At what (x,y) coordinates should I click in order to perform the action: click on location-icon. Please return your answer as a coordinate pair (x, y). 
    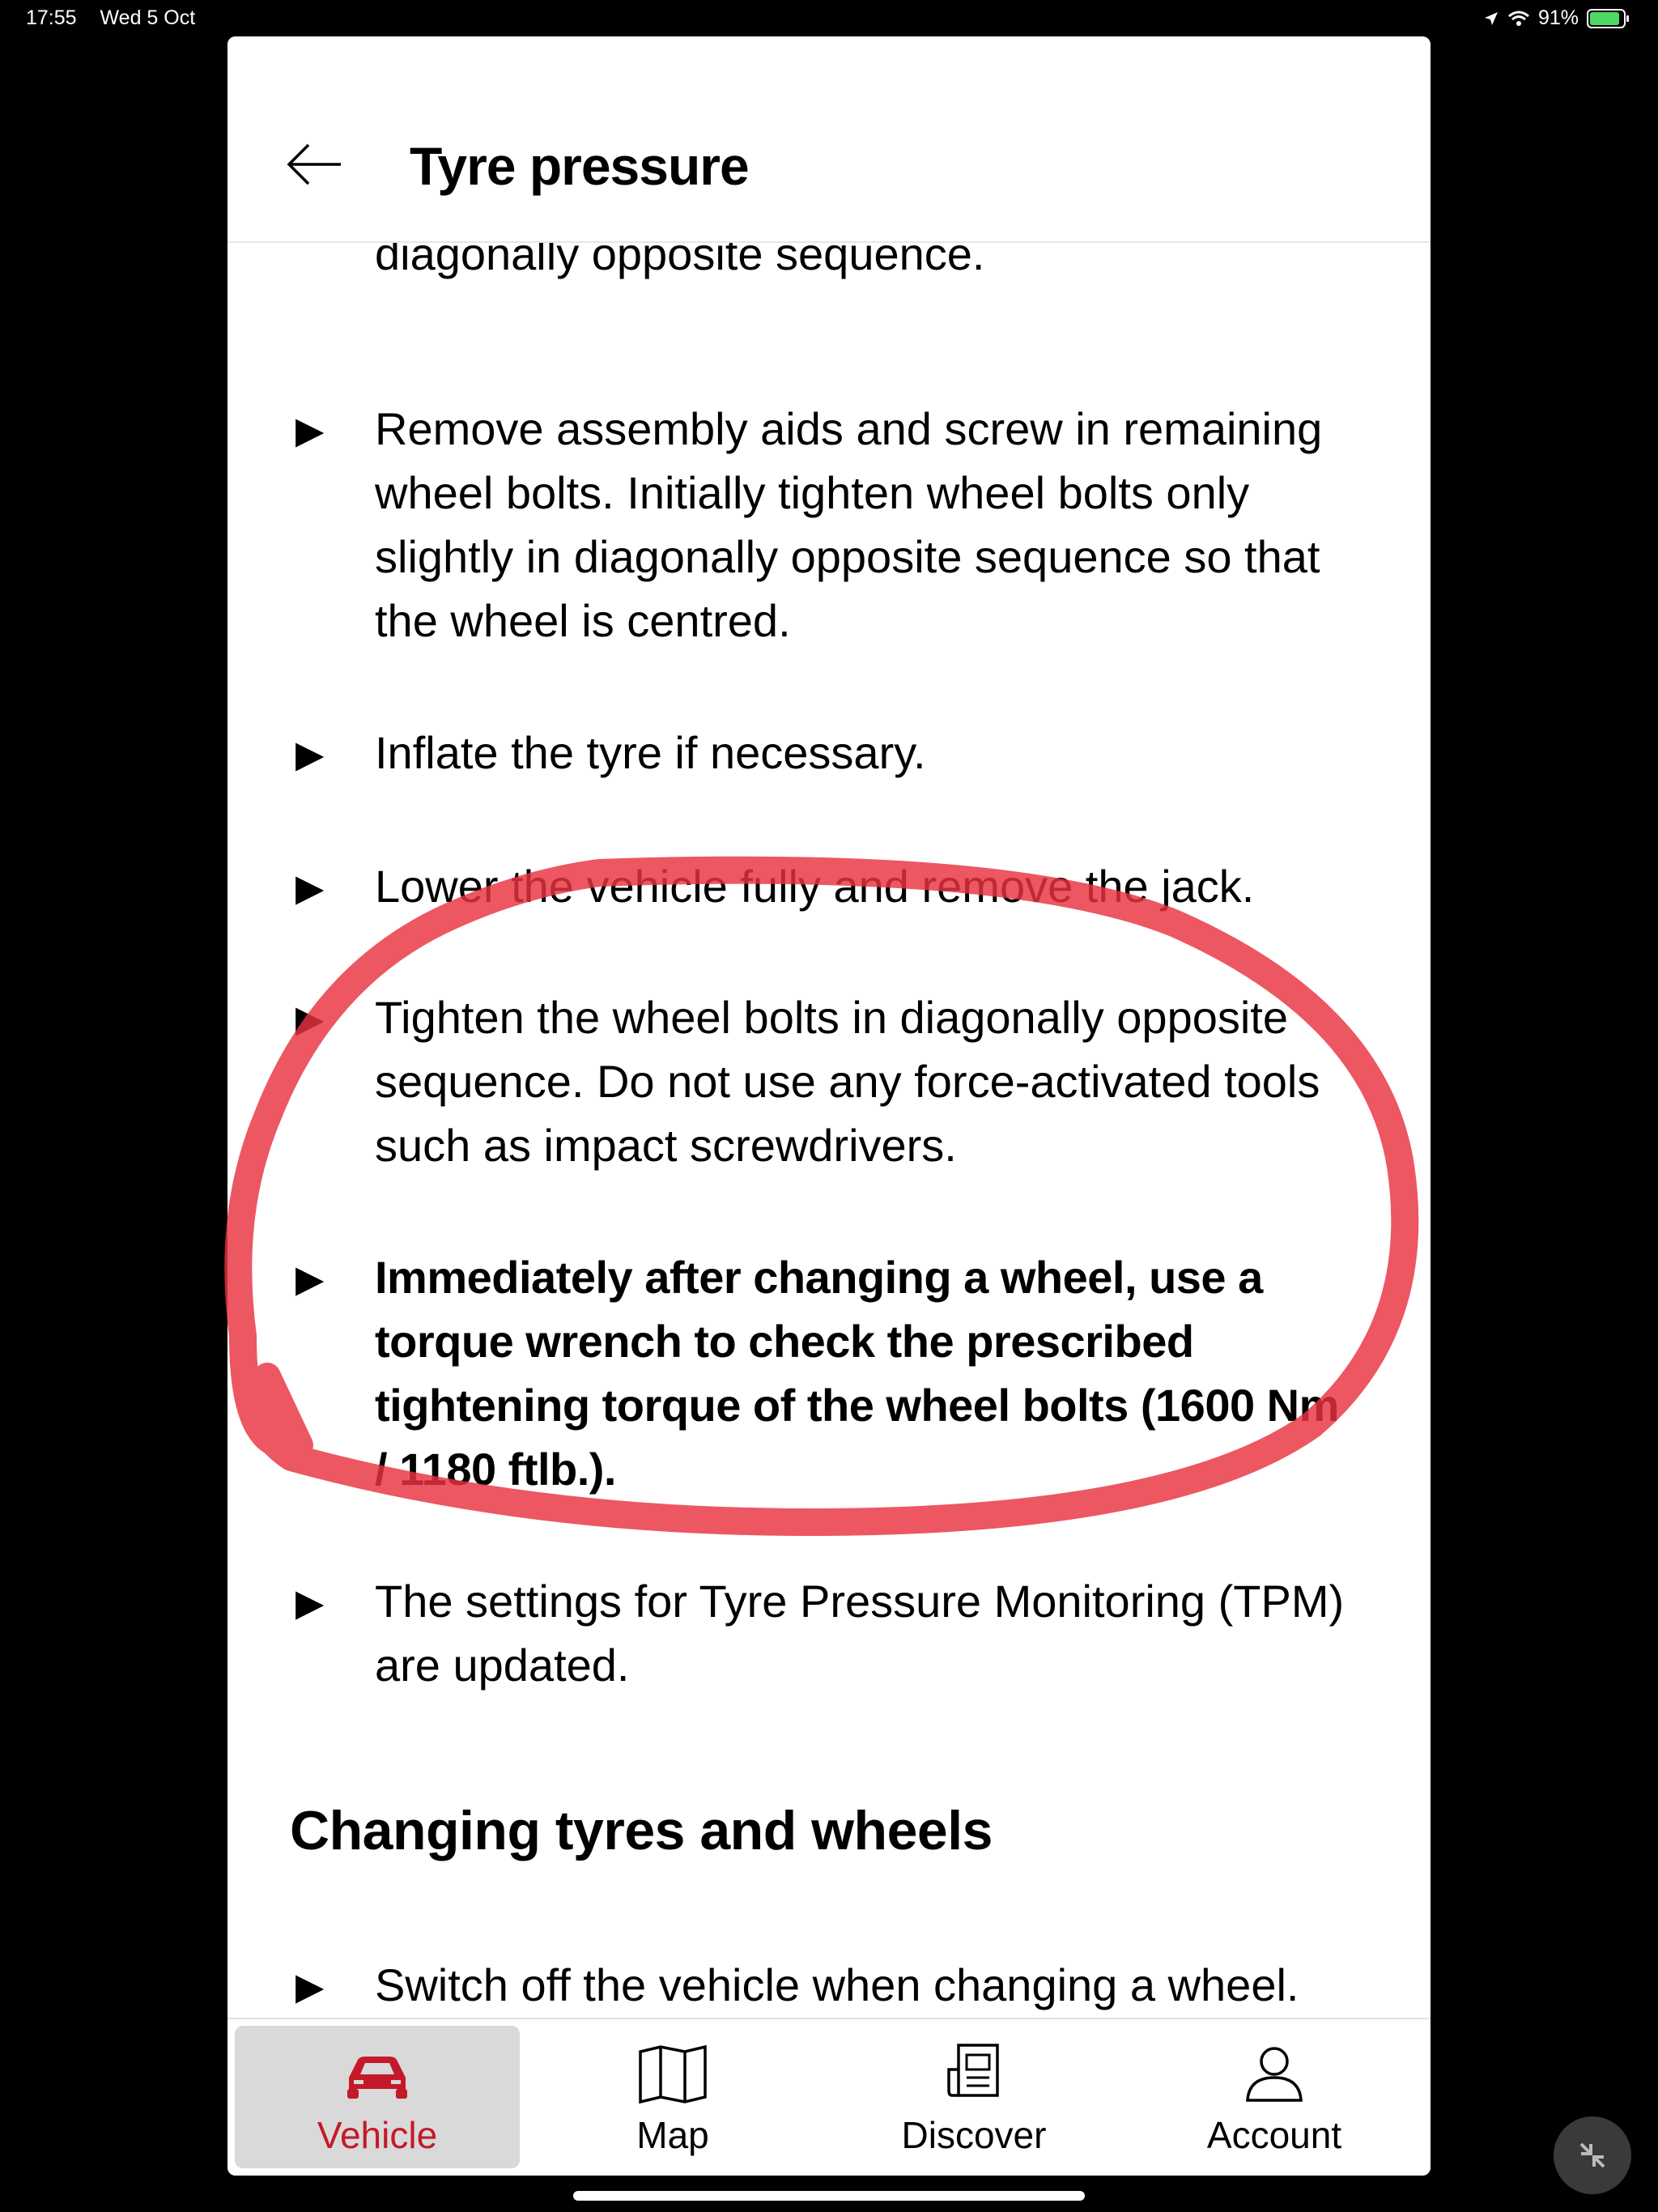
    Looking at the image, I should click on (1491, 18).